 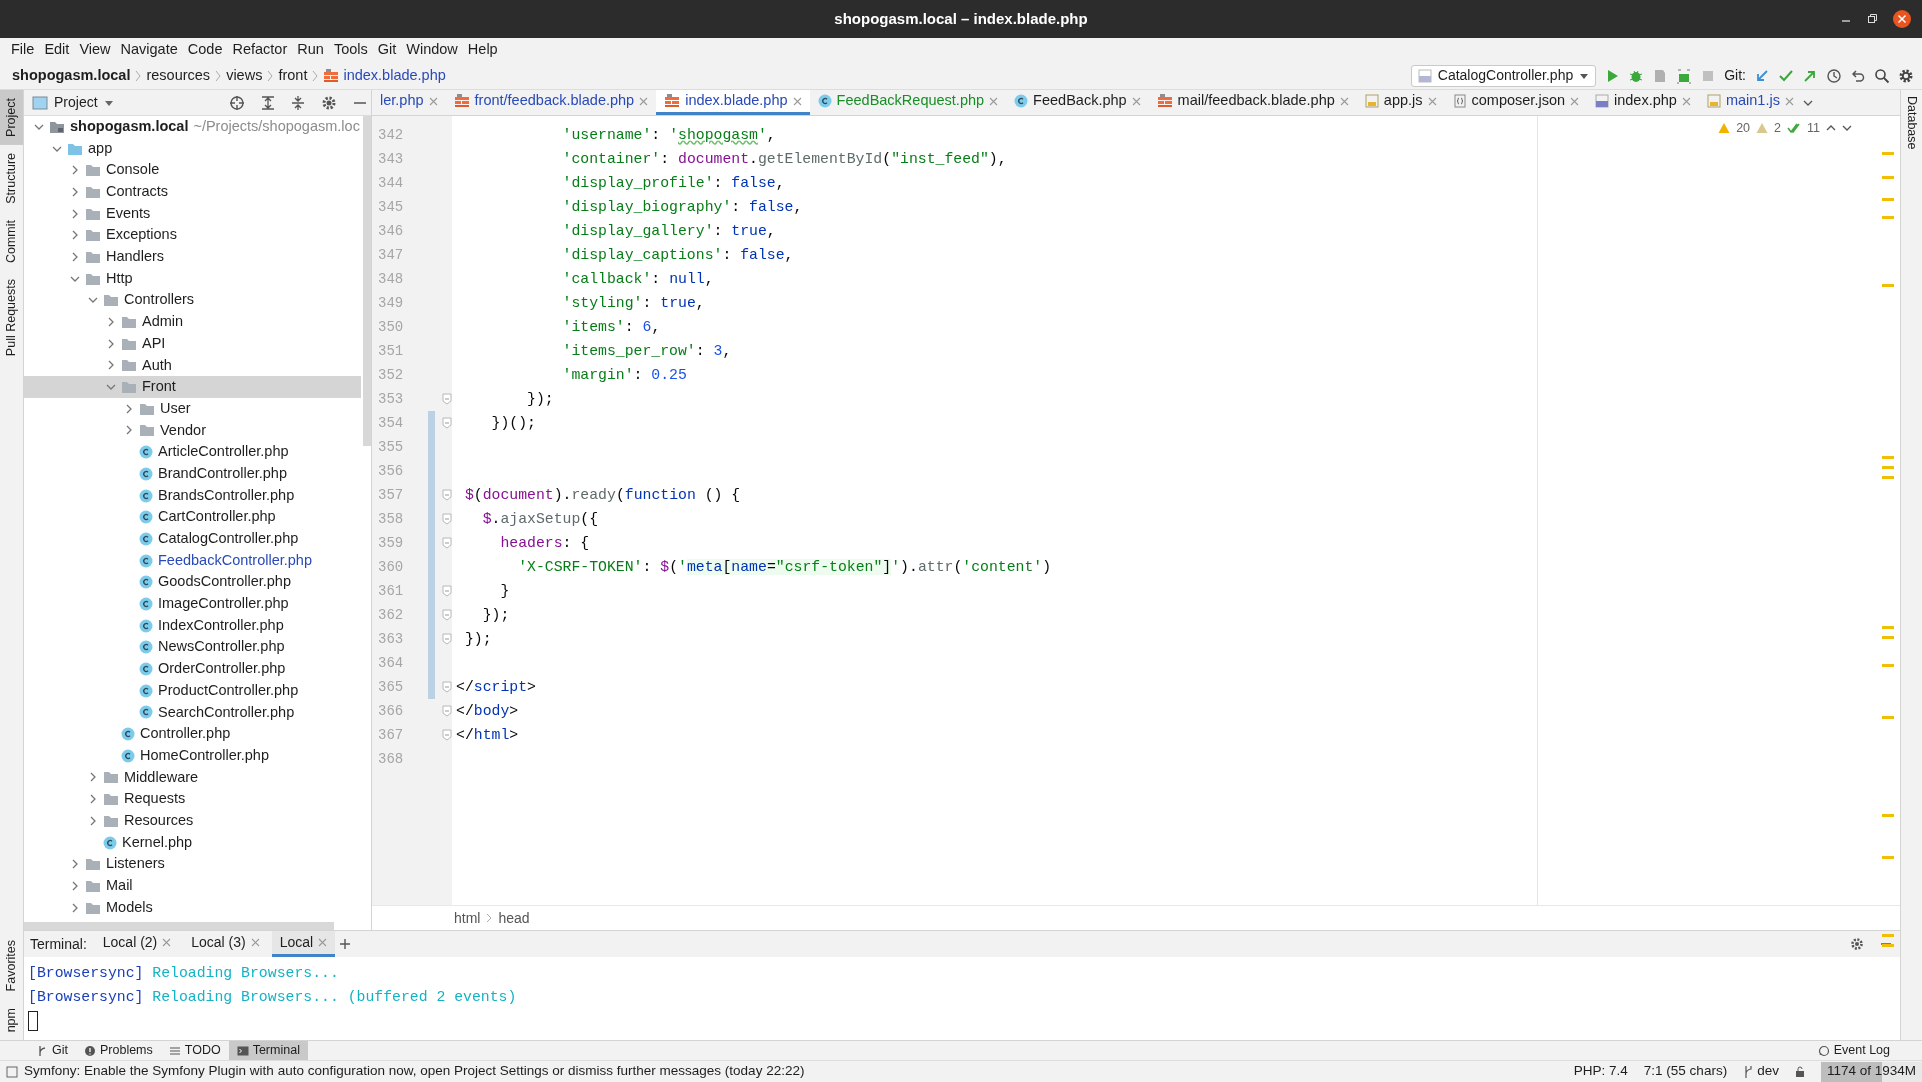 What do you see at coordinates (192, 278) in the screenshot?
I see `tree-row: Http` at bounding box center [192, 278].